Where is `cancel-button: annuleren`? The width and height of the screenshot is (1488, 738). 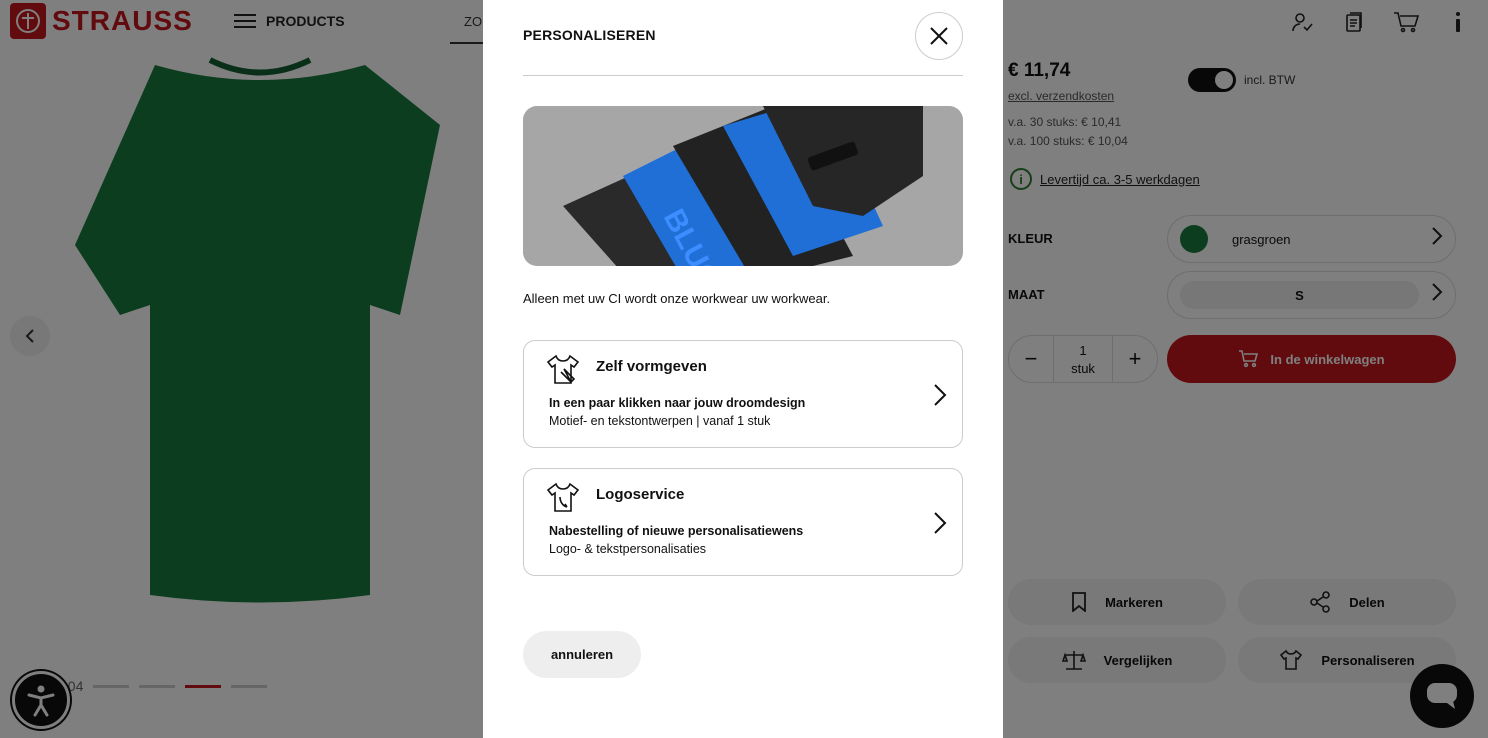
cancel-button: annuleren is located at coordinates (582, 654).